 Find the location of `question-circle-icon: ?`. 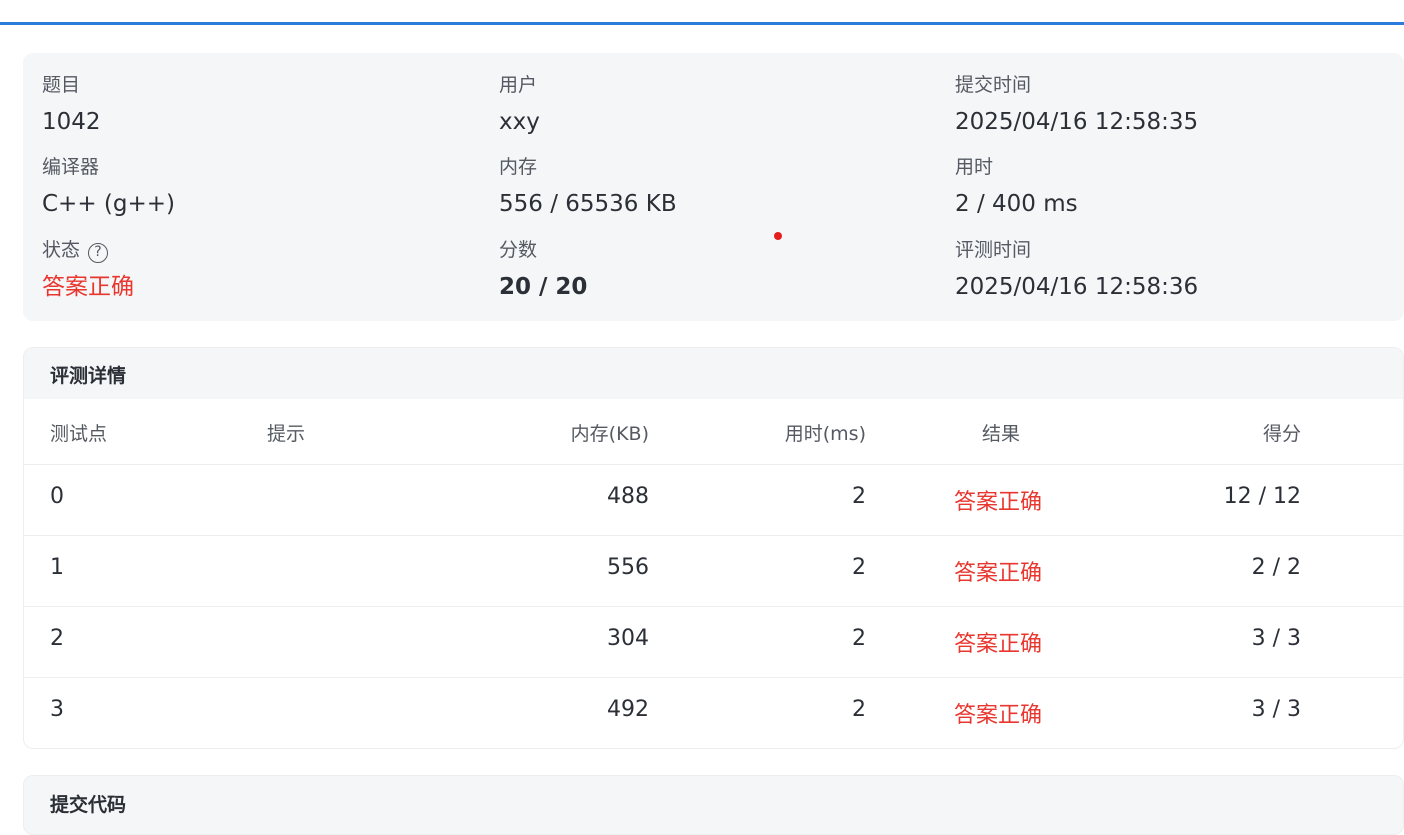

question-circle-icon: ? is located at coordinates (98, 253).